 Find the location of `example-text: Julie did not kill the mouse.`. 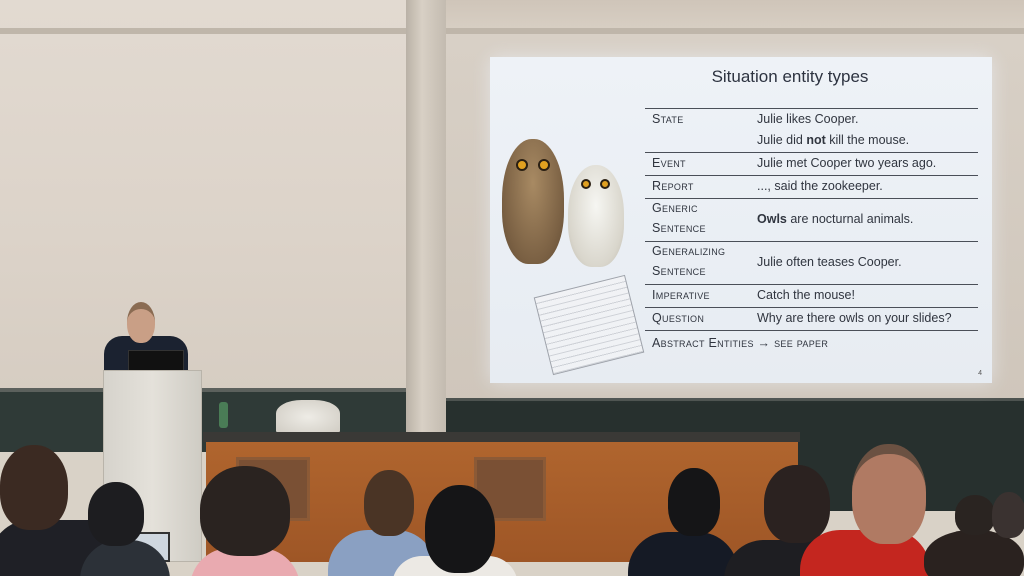

example-text: Julie did not kill the mouse. is located at coordinates (833, 140).